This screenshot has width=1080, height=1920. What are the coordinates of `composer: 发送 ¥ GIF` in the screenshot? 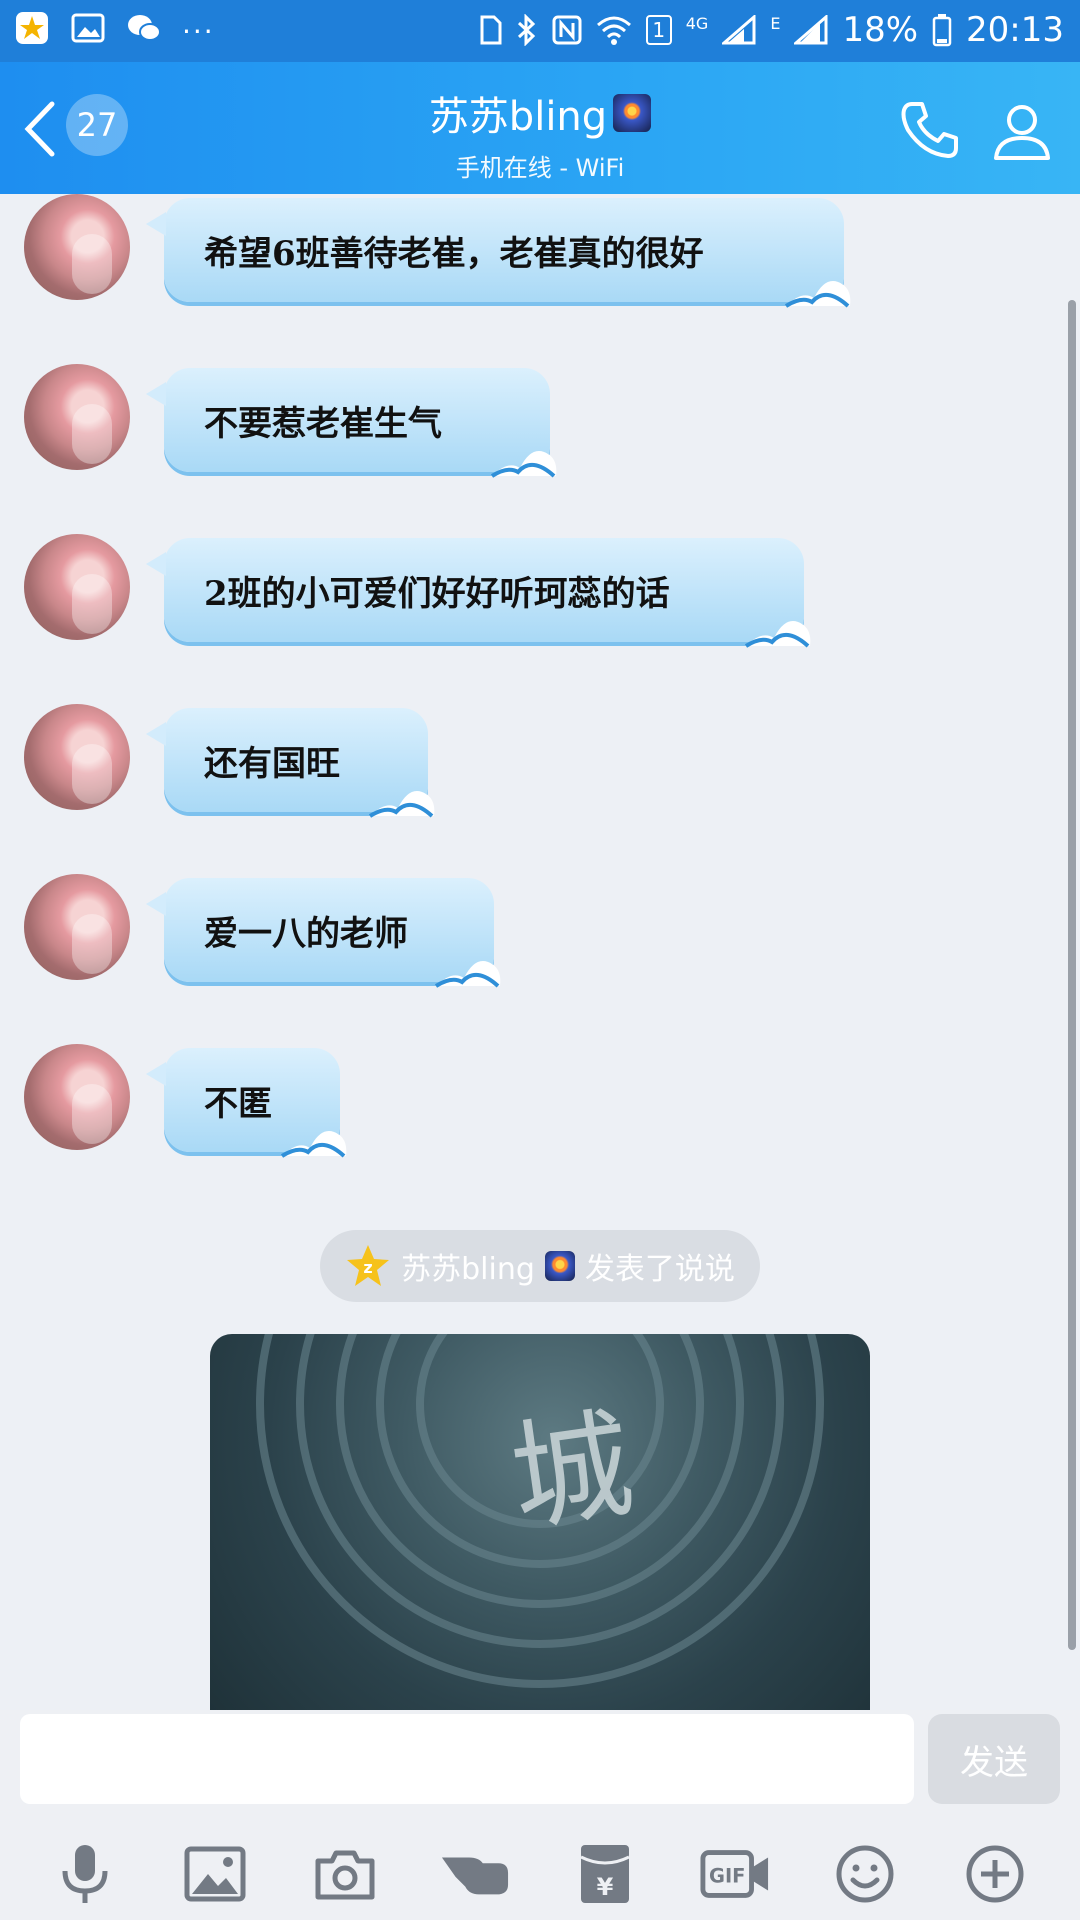 It's located at (540, 1815).